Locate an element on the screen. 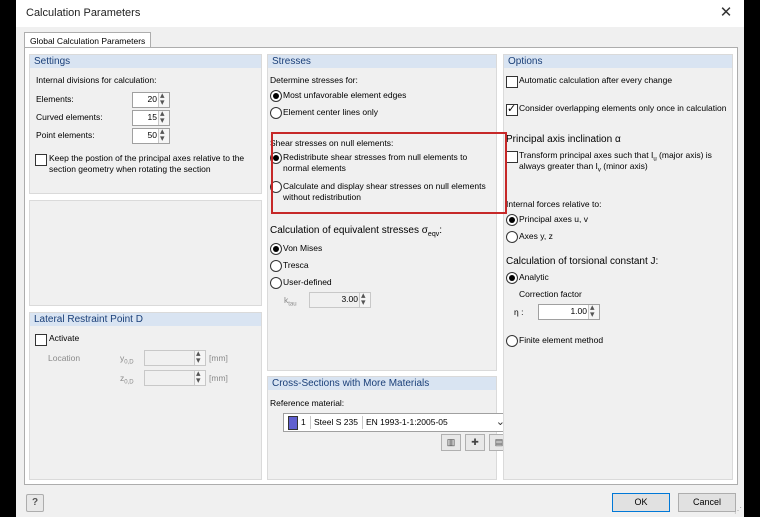  elements-label: Elements: is located at coordinates (55, 99).